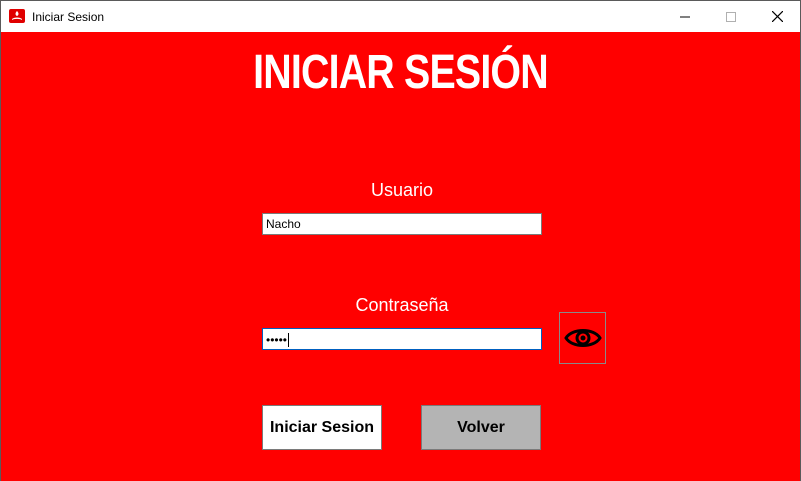  I want to click on app-logo-icon, so click(17, 16).